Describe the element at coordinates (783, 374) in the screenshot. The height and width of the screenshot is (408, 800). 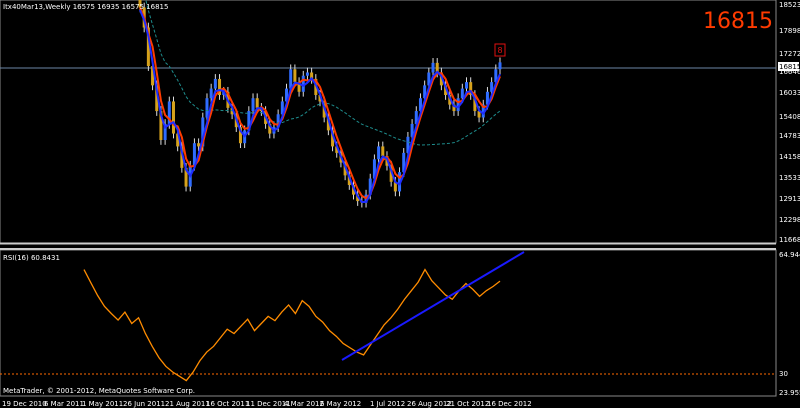
I see `rsi-axis-label: 30` at that location.